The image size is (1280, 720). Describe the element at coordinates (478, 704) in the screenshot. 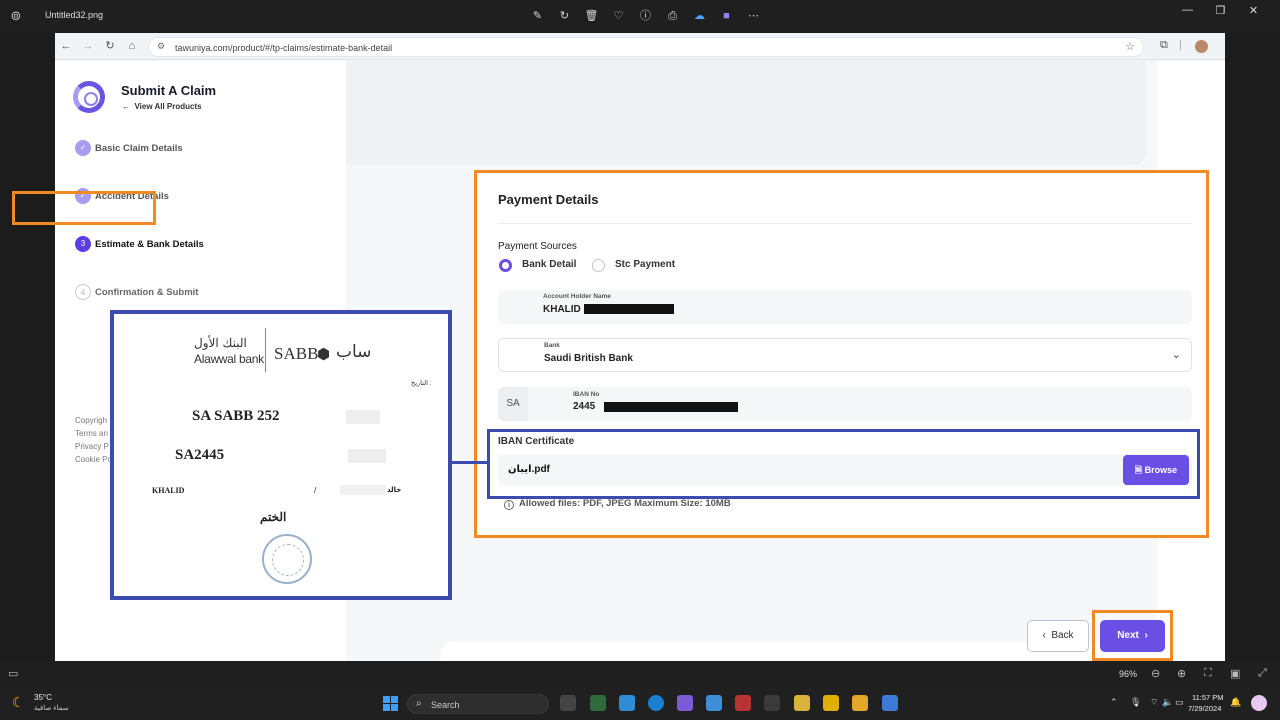

I see `taskbar-search: ⌕ Search` at that location.